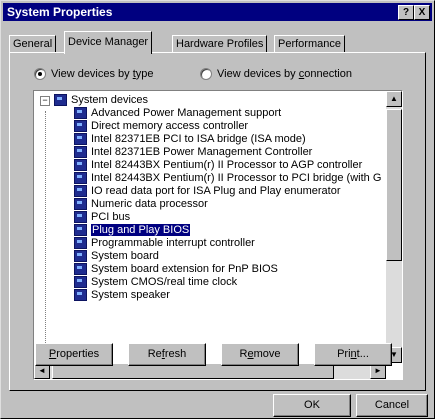  Describe the element at coordinates (102, 74) in the screenshot. I see `view-by-type-label: View devices by type` at that location.